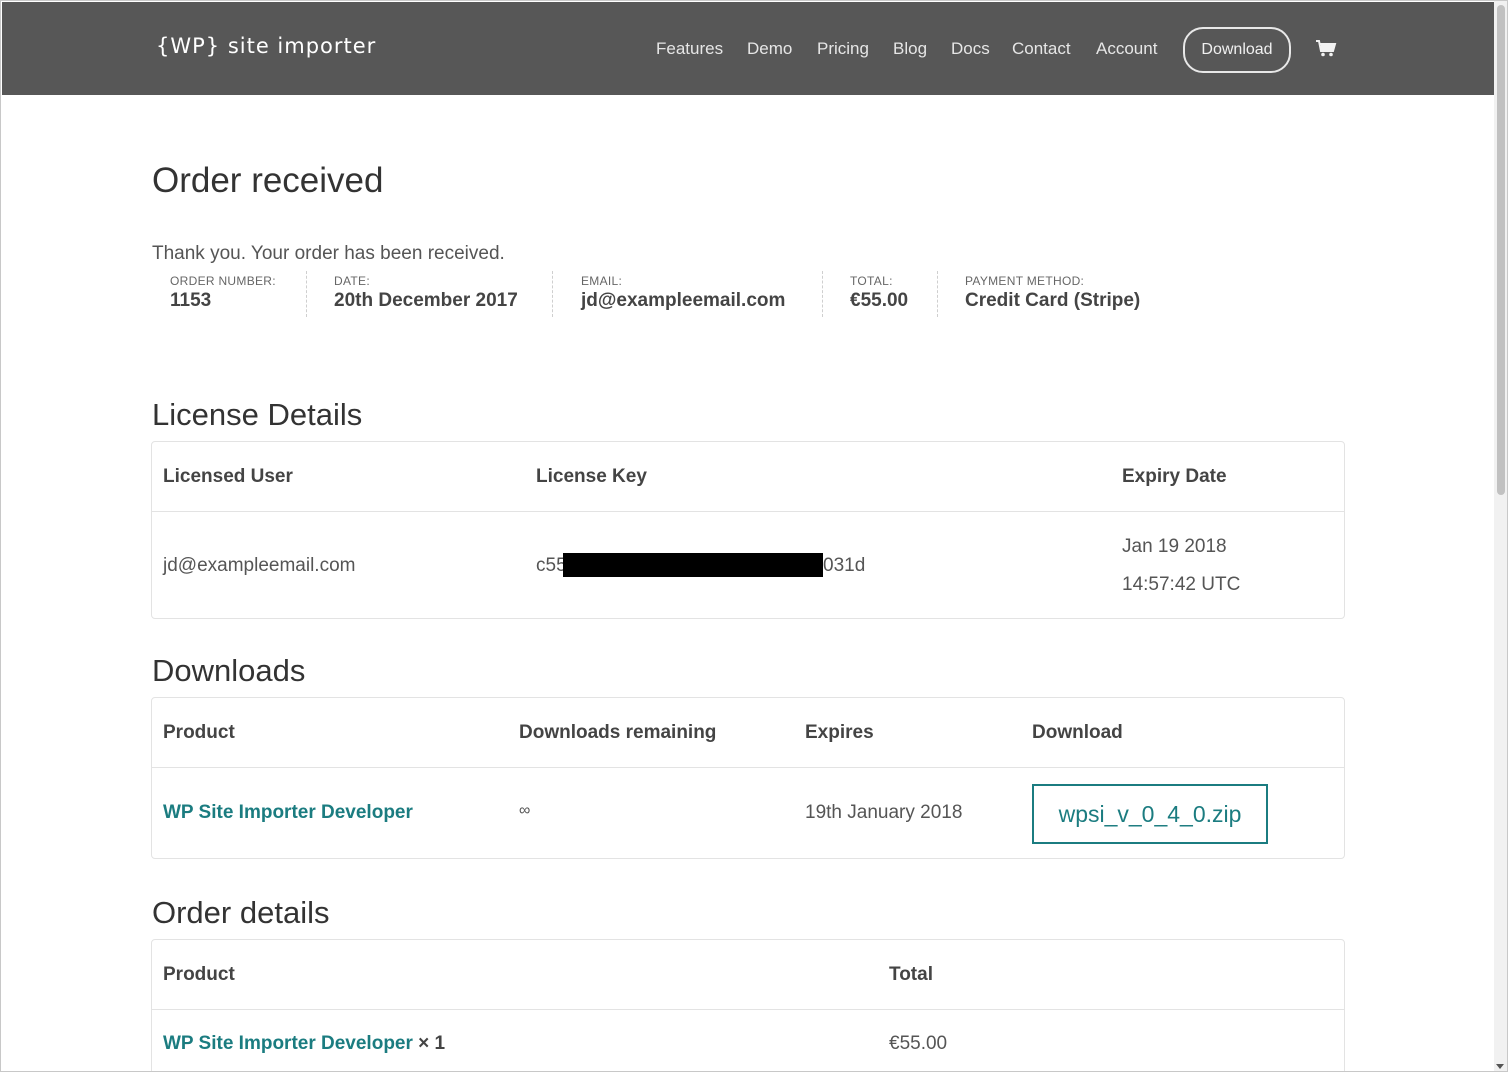  What do you see at coordinates (748, 975) in the screenshot?
I see `table-header-row: Product Total` at bounding box center [748, 975].